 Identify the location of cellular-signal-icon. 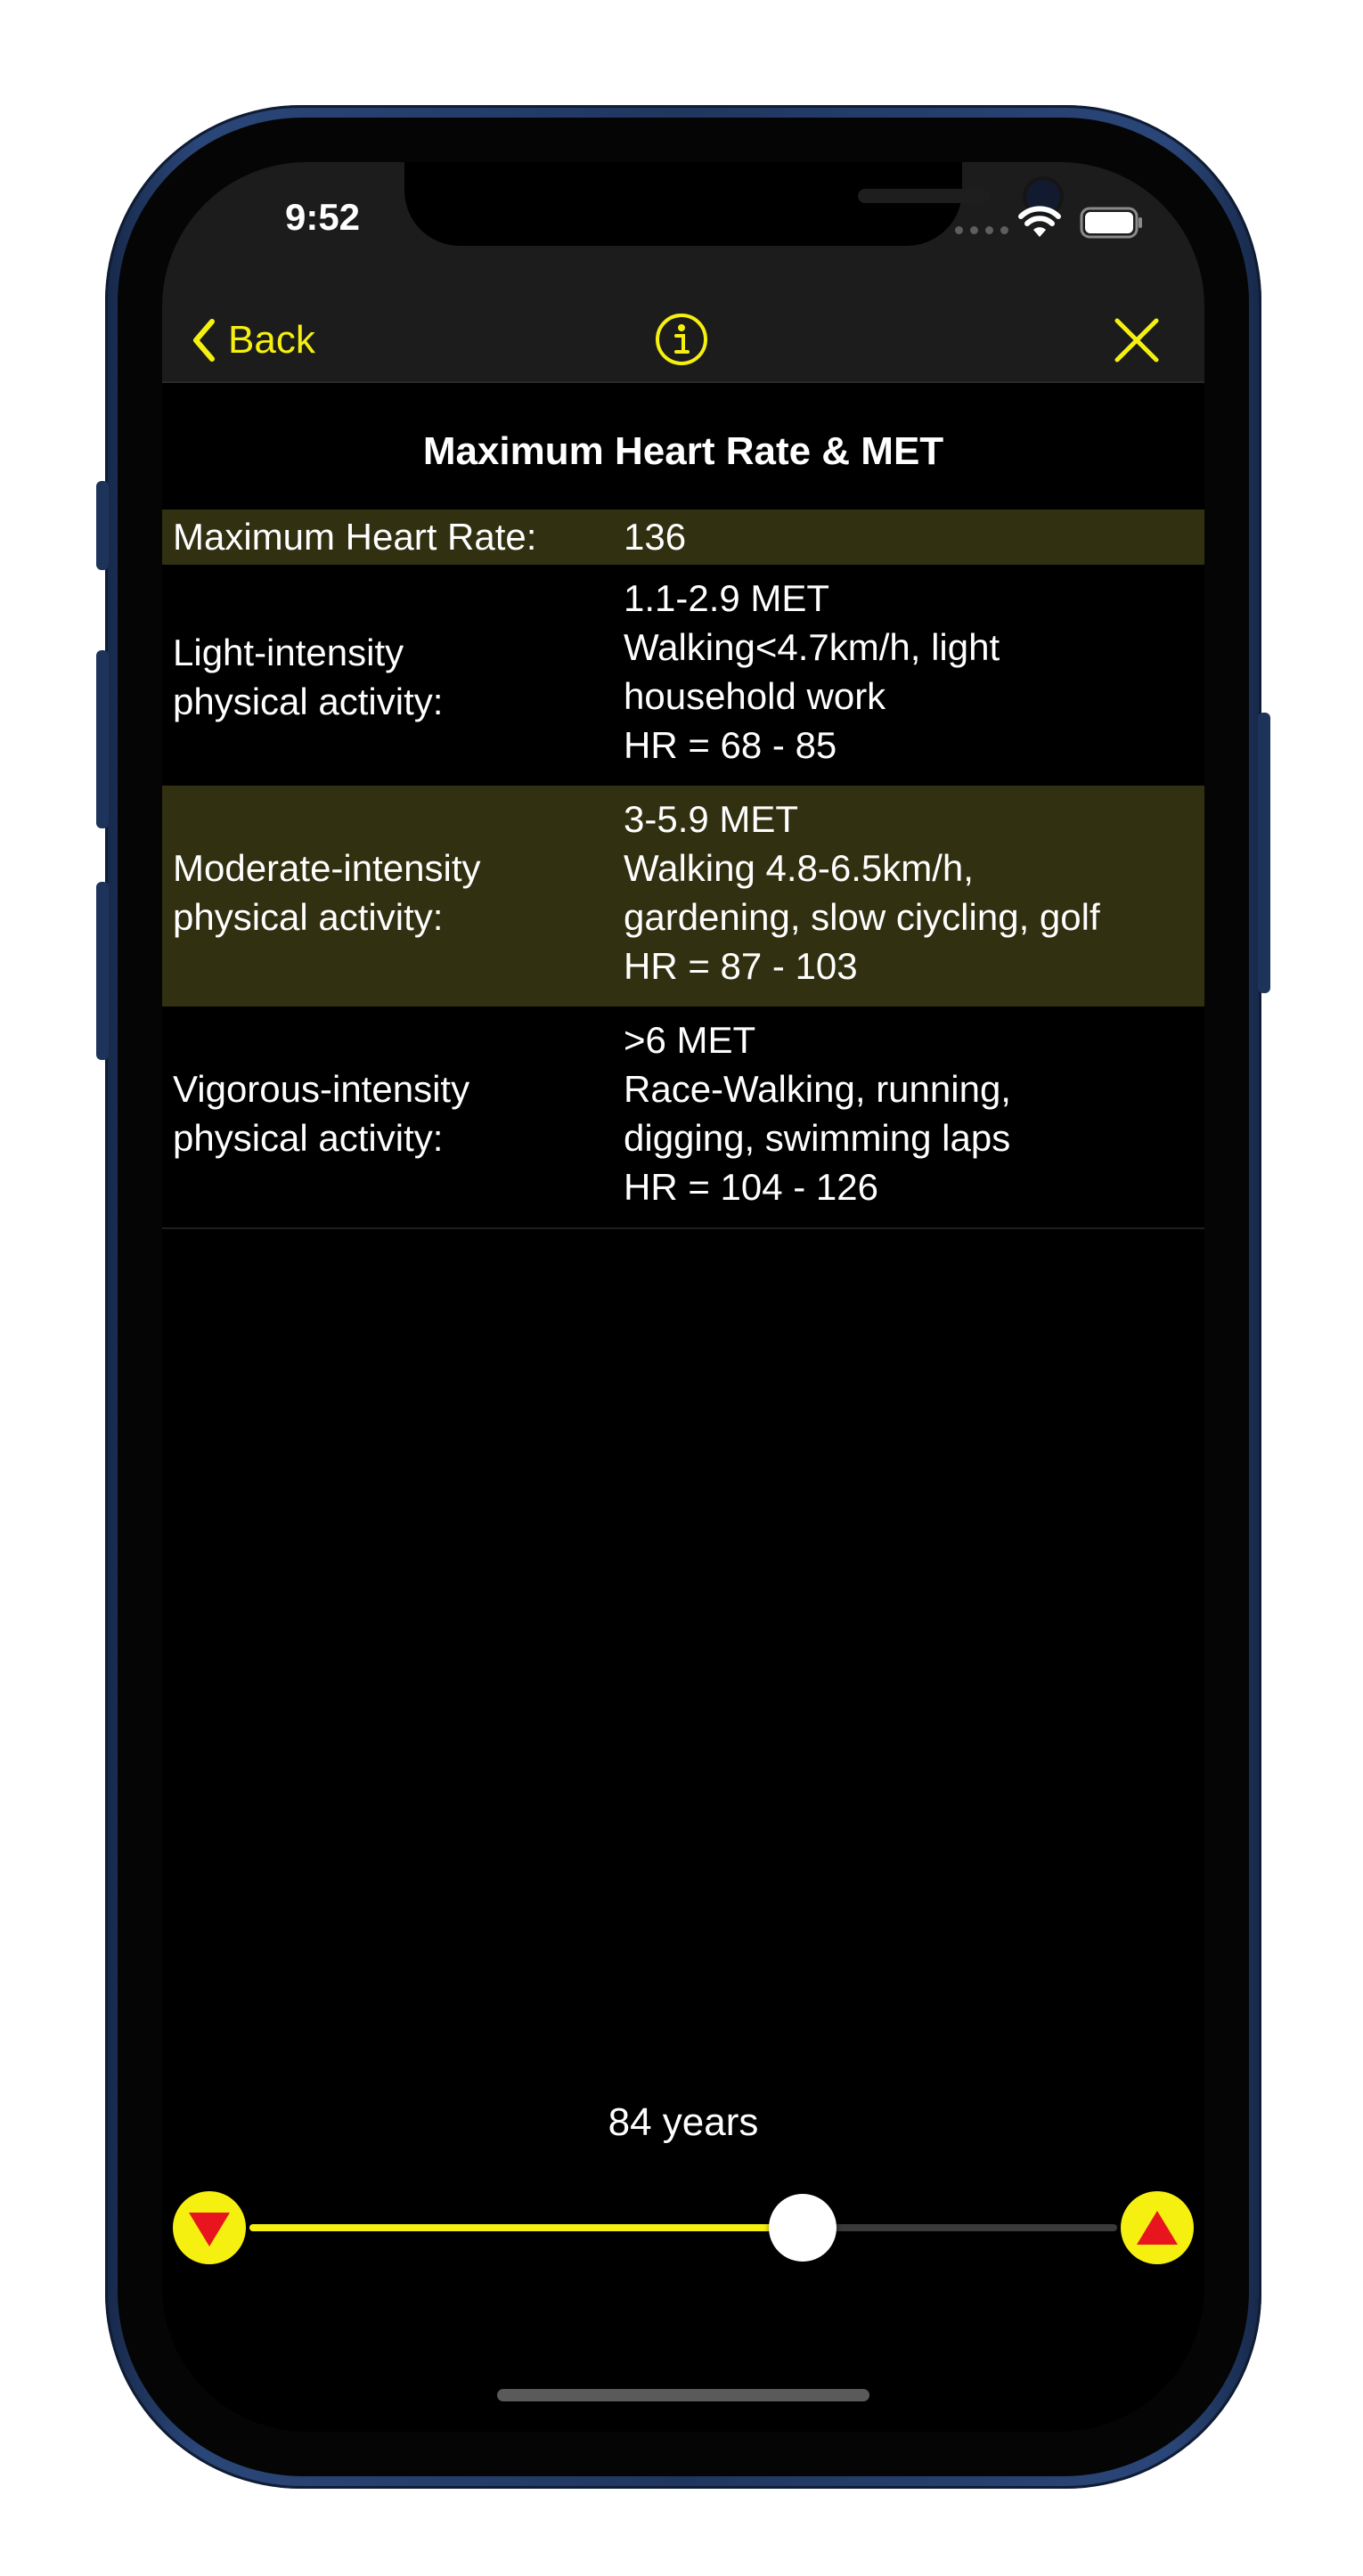
(981, 230).